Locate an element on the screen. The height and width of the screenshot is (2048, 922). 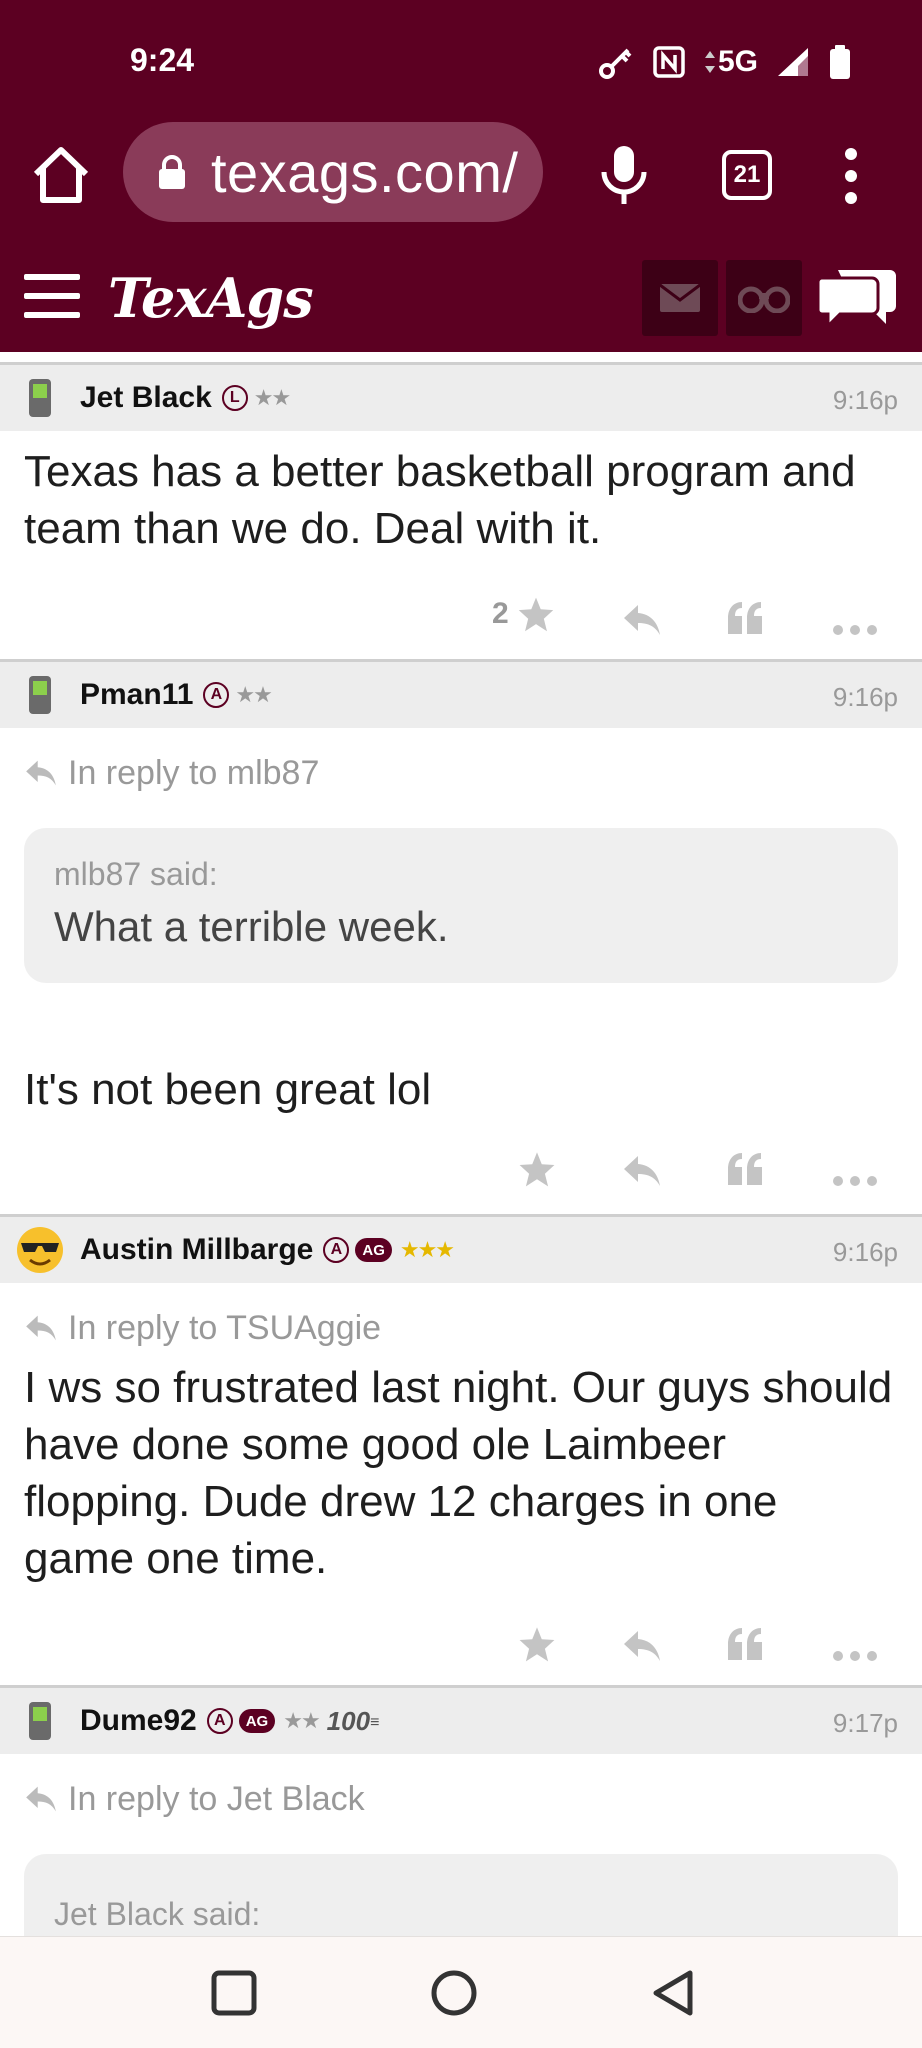
system-nav-bar is located at coordinates (461, 1992).